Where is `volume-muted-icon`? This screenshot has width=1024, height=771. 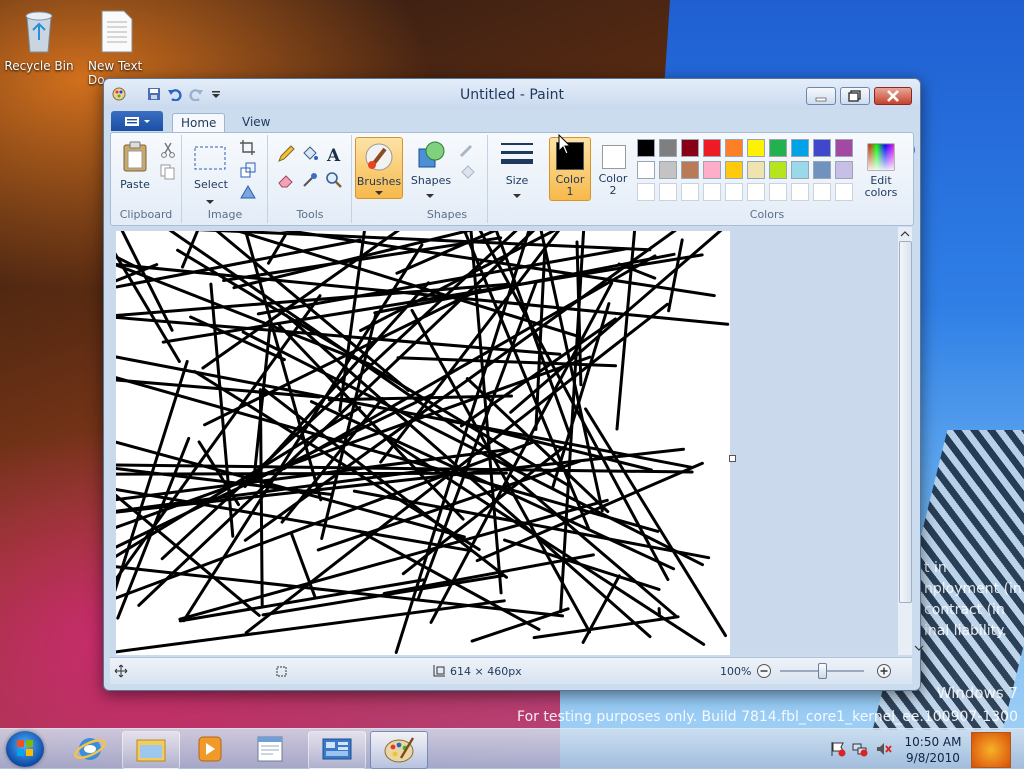 volume-muted-icon is located at coordinates (884, 749).